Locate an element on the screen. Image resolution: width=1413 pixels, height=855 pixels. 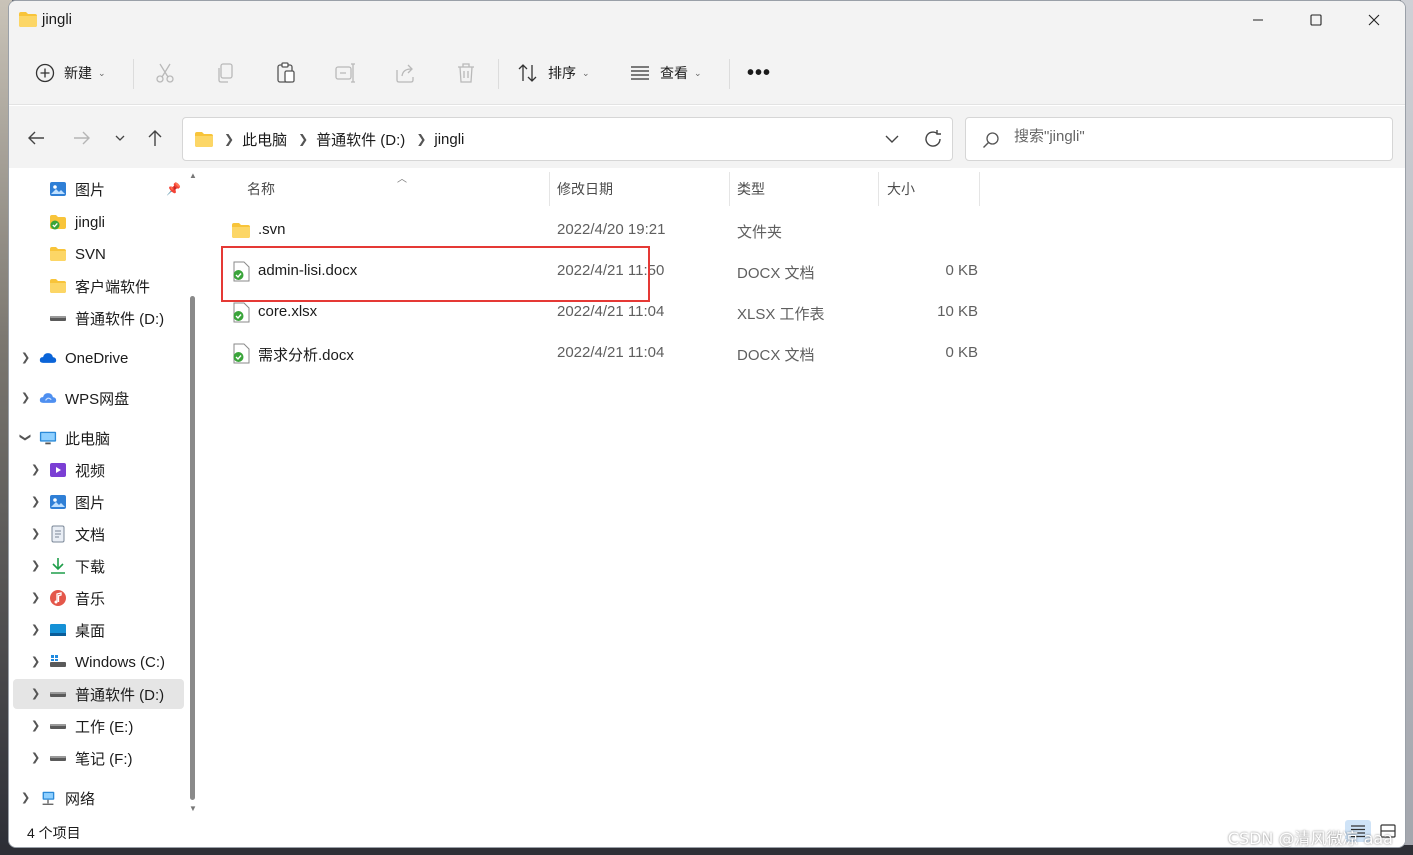
refresh-icon is located at coordinates (933, 139).